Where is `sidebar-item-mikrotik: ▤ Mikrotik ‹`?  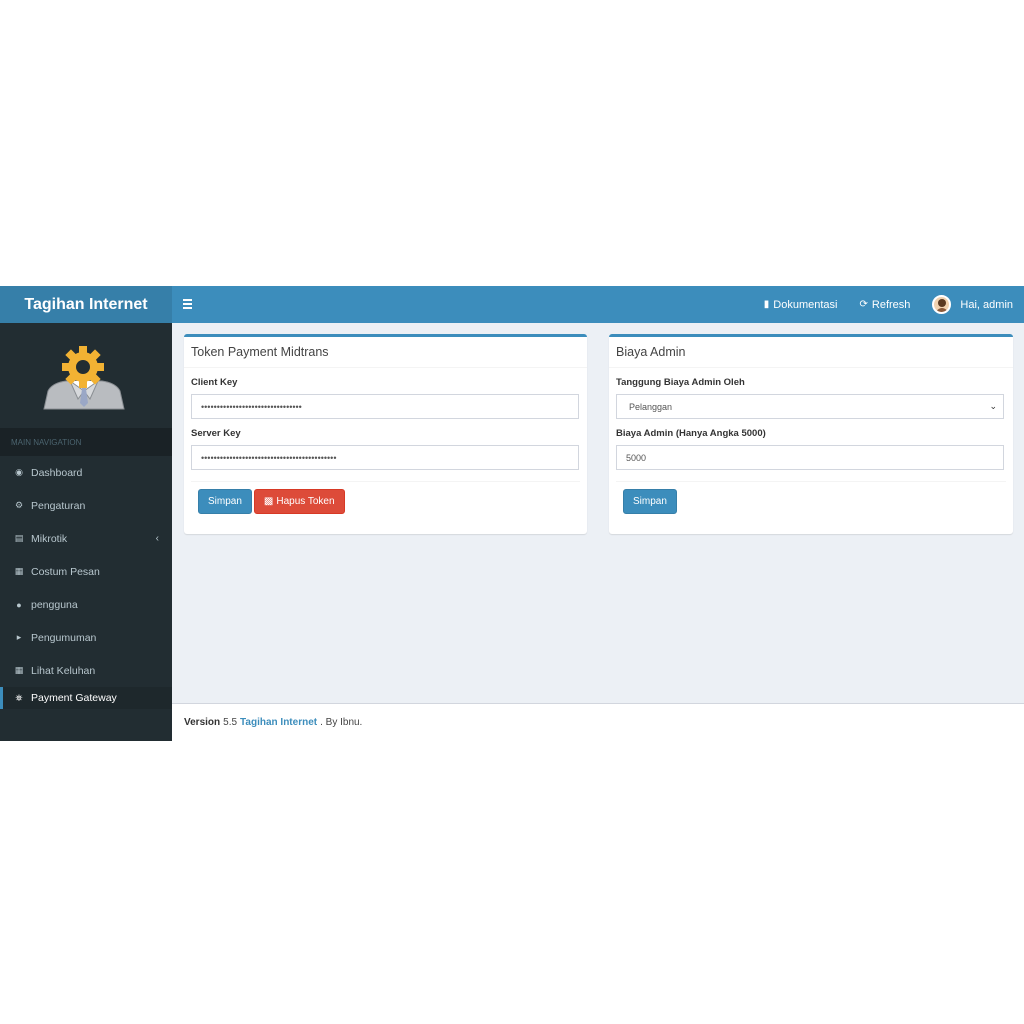 sidebar-item-mikrotik: ▤ Mikrotik ‹ is located at coordinates (86, 538).